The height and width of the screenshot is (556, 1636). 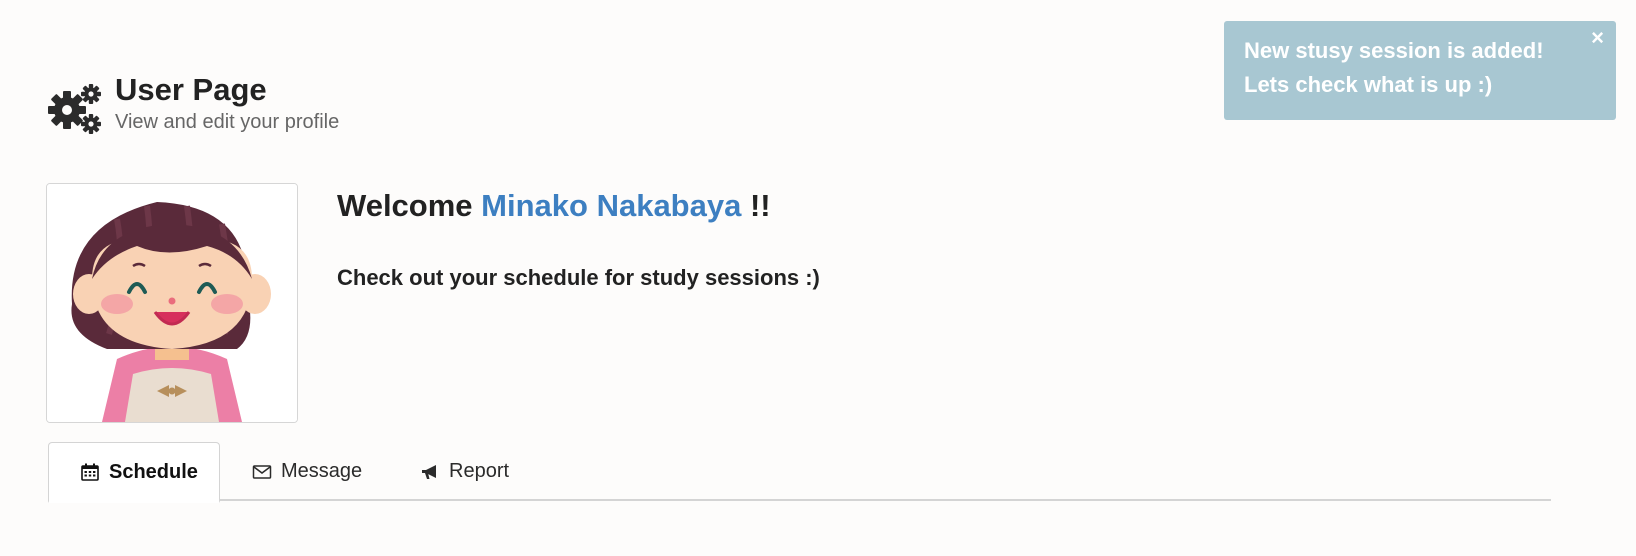 What do you see at coordinates (191, 89) in the screenshot?
I see `page-title: User Page` at bounding box center [191, 89].